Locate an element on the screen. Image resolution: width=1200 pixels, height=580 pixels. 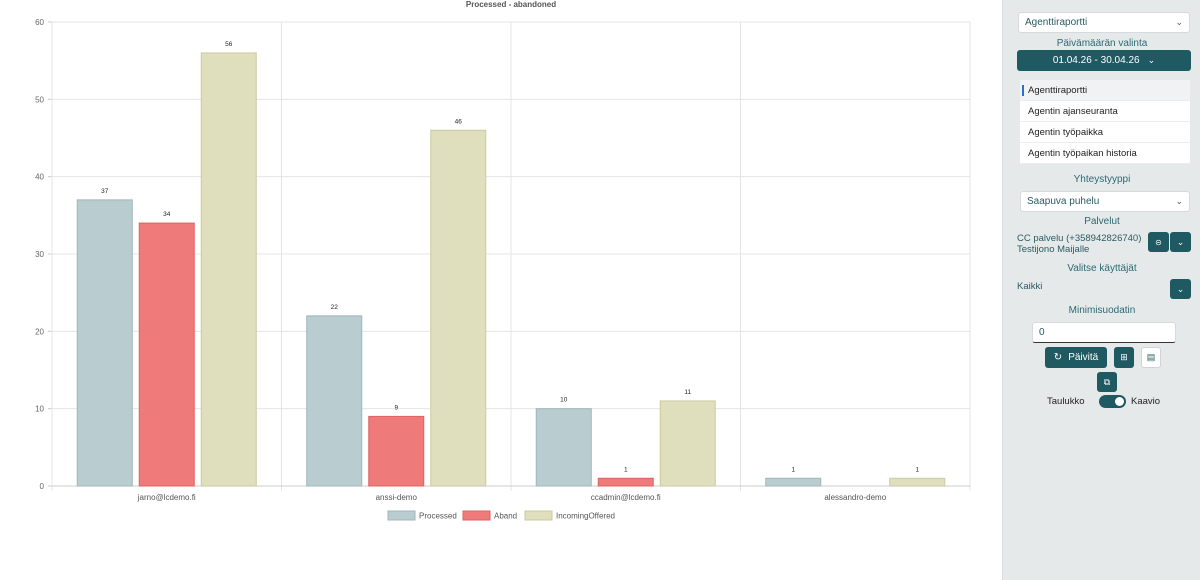
refresh-label: Päivitä is located at coordinates (1083, 357).